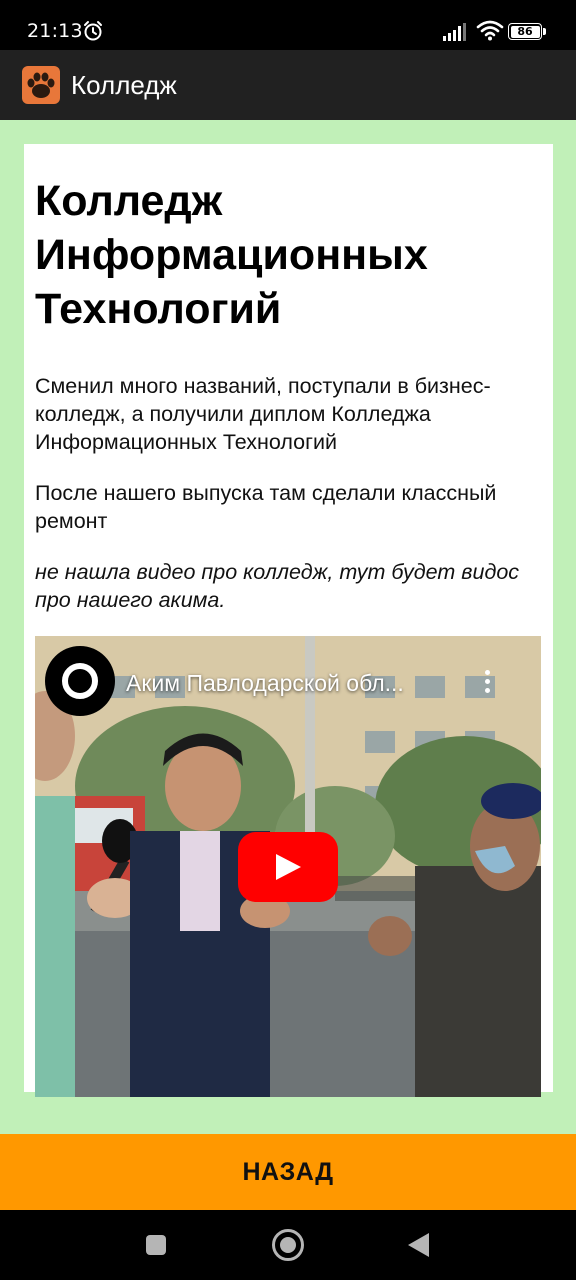 The width and height of the screenshot is (576, 1280). I want to click on battery-icon: 86, so click(527, 31).